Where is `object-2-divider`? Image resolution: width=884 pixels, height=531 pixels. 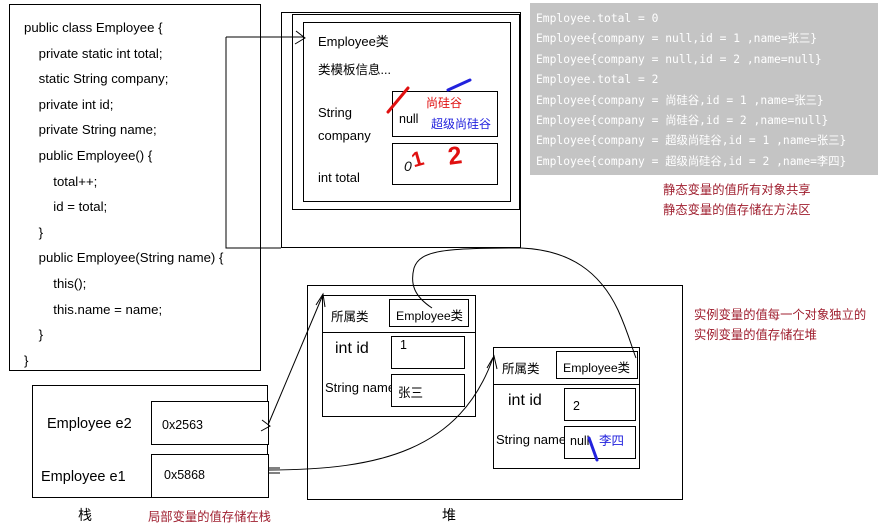
object-2-divider is located at coordinates (566, 384).